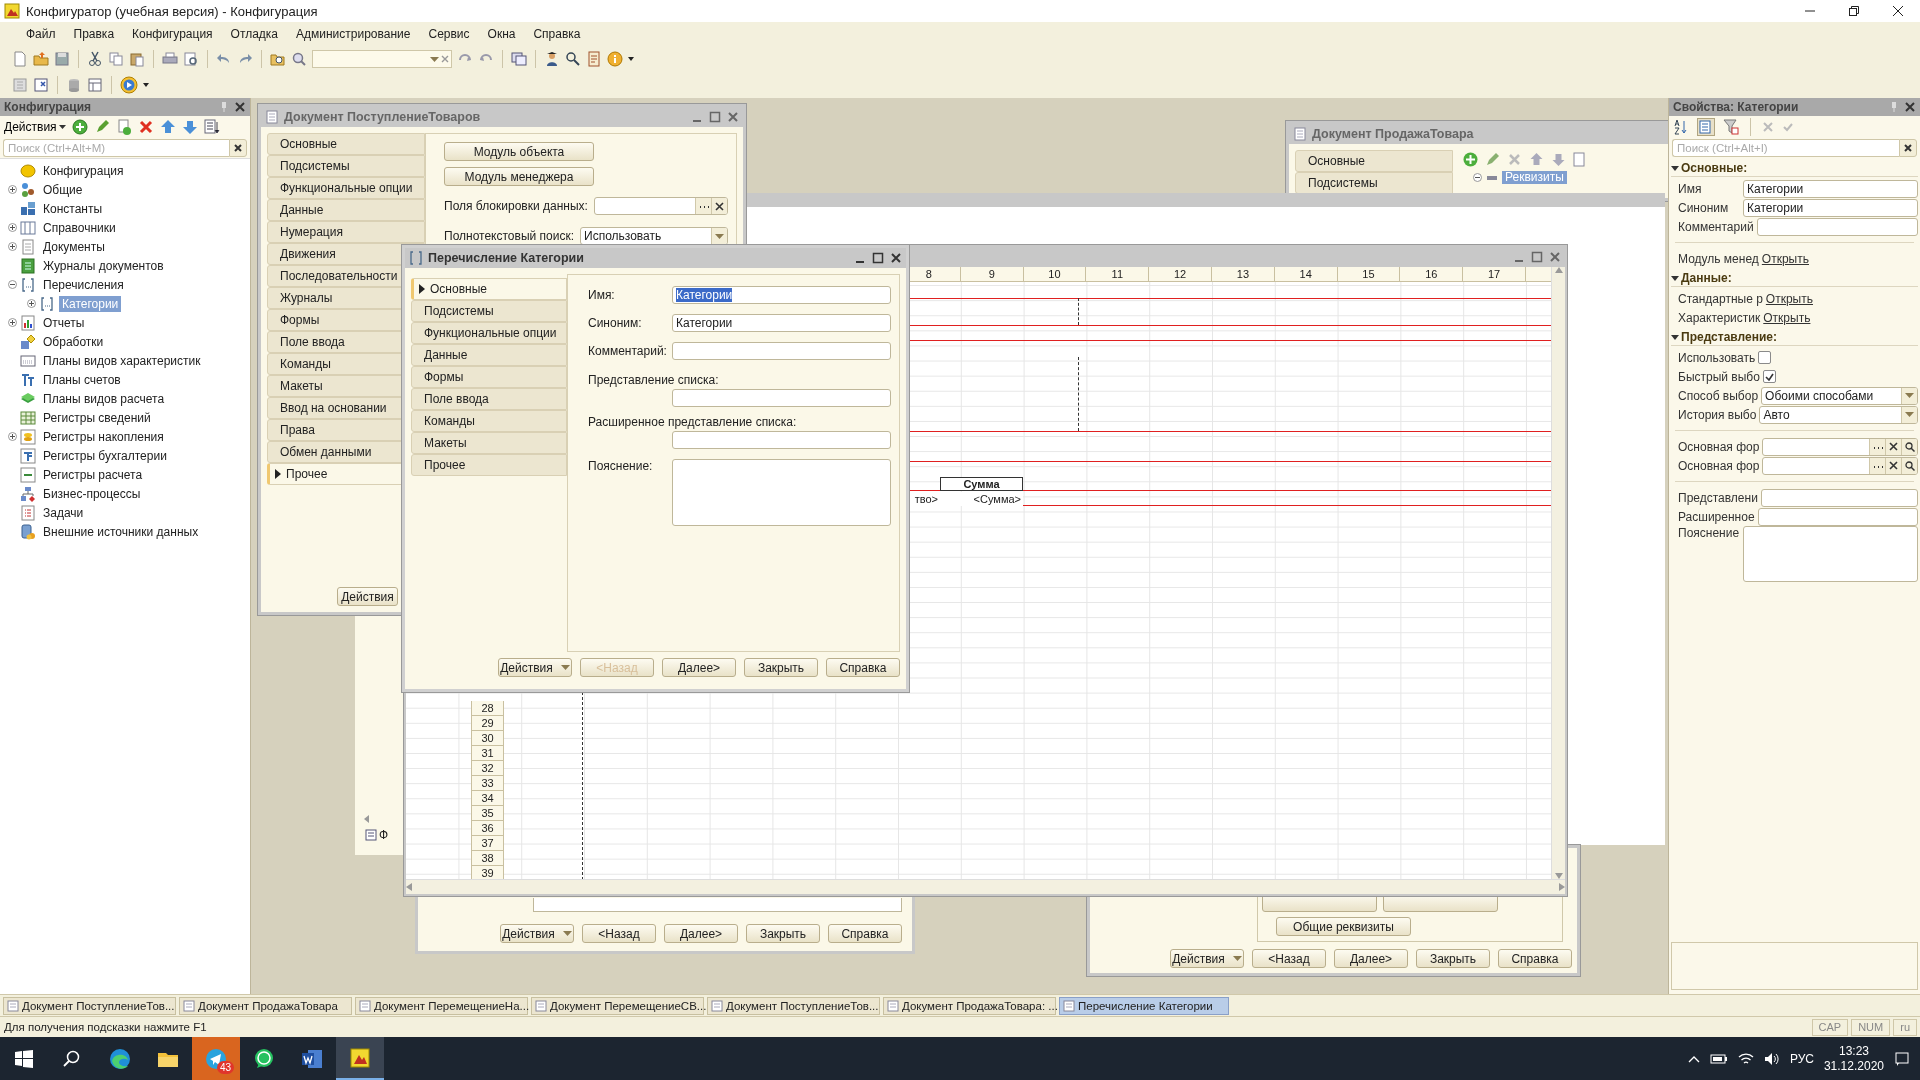  I want to click on tree-item: Планы счетов, so click(82, 379).